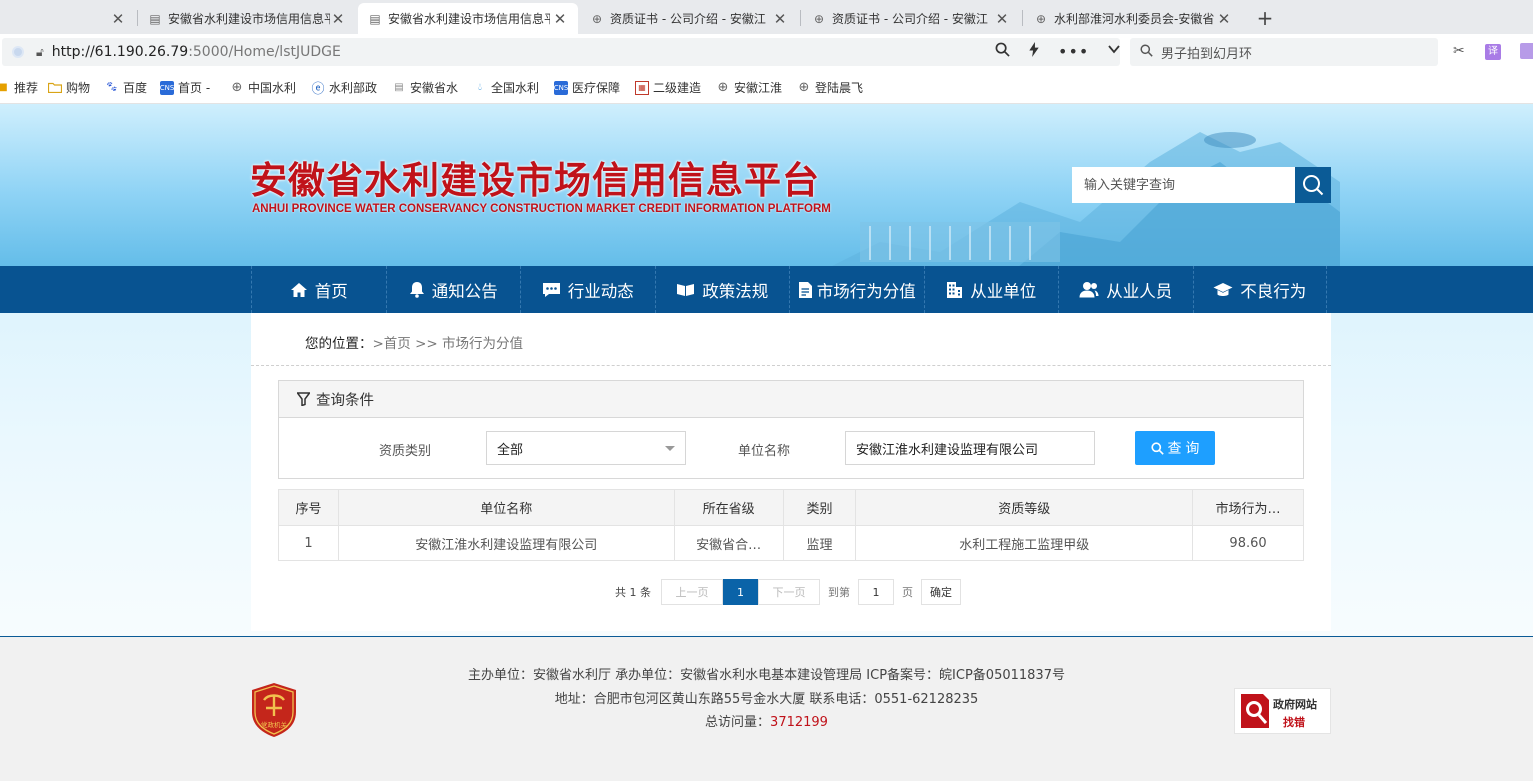 The width and height of the screenshot is (1533, 781). Describe the element at coordinates (689, 18) in the screenshot. I see `browser-tab-2: ⊕ 资质证书 - 公司介绍 - 安徽江 ✕` at that location.